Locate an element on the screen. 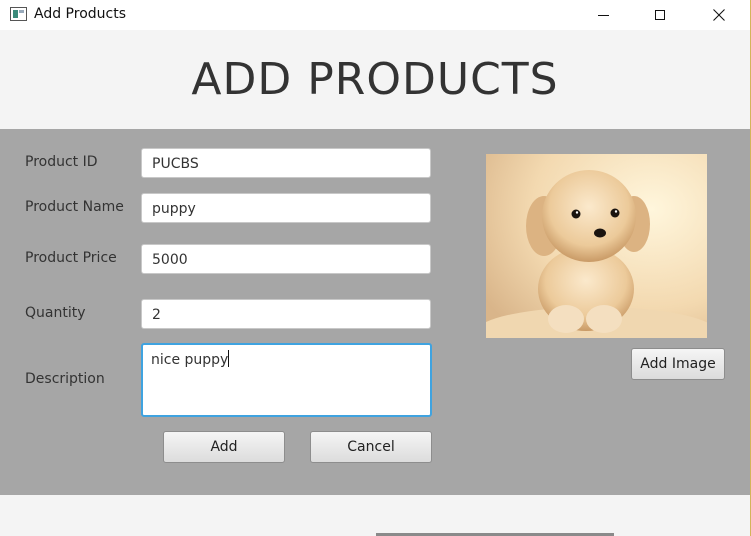  quantity-field: 2 is located at coordinates (286, 314).